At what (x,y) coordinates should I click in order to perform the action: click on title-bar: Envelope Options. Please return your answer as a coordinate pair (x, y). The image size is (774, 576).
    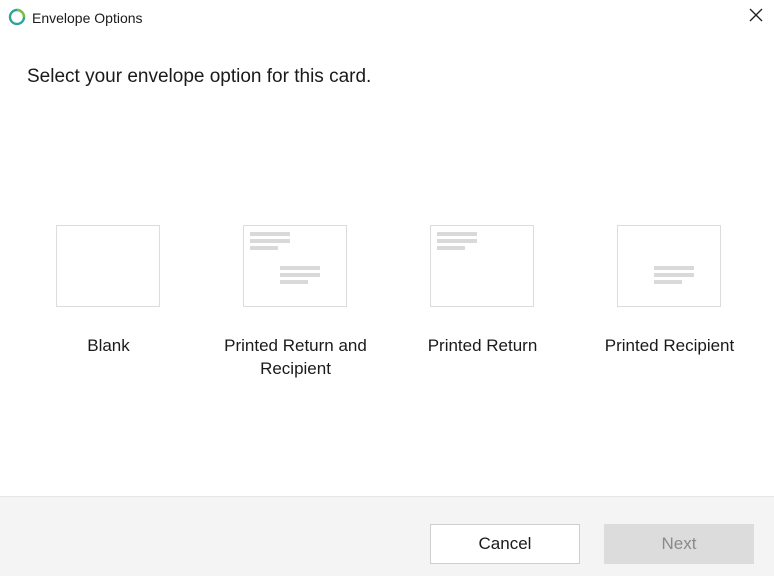
    Looking at the image, I should click on (387, 18).